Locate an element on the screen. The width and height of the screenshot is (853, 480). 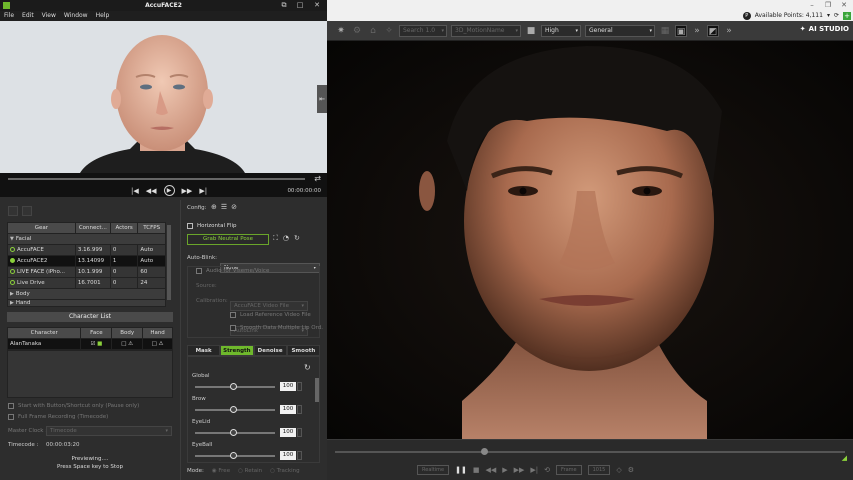
face-active-icon: ■ is located at coordinates (99, 344).